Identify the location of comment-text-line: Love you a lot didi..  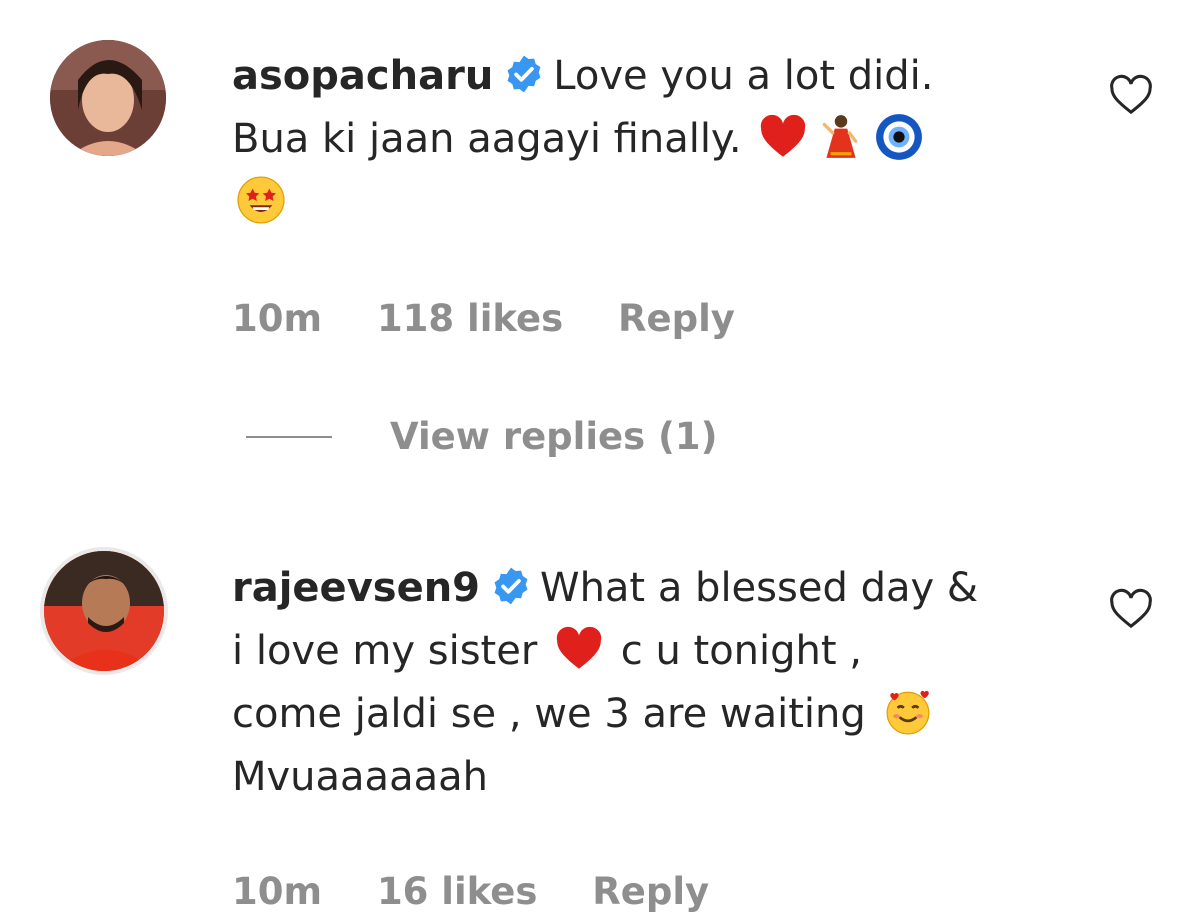
(743, 76).